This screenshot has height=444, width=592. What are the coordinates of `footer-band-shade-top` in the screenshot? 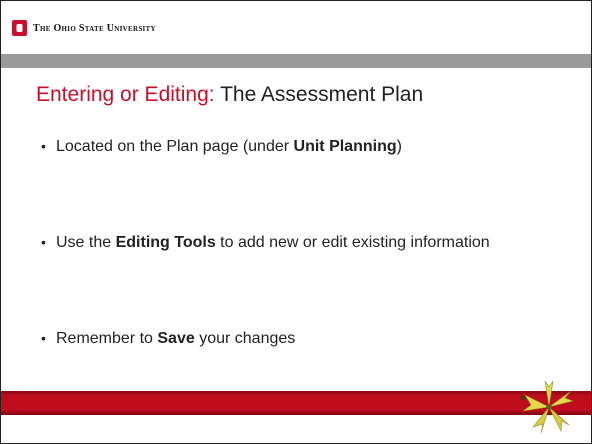 It's located at (296, 393).